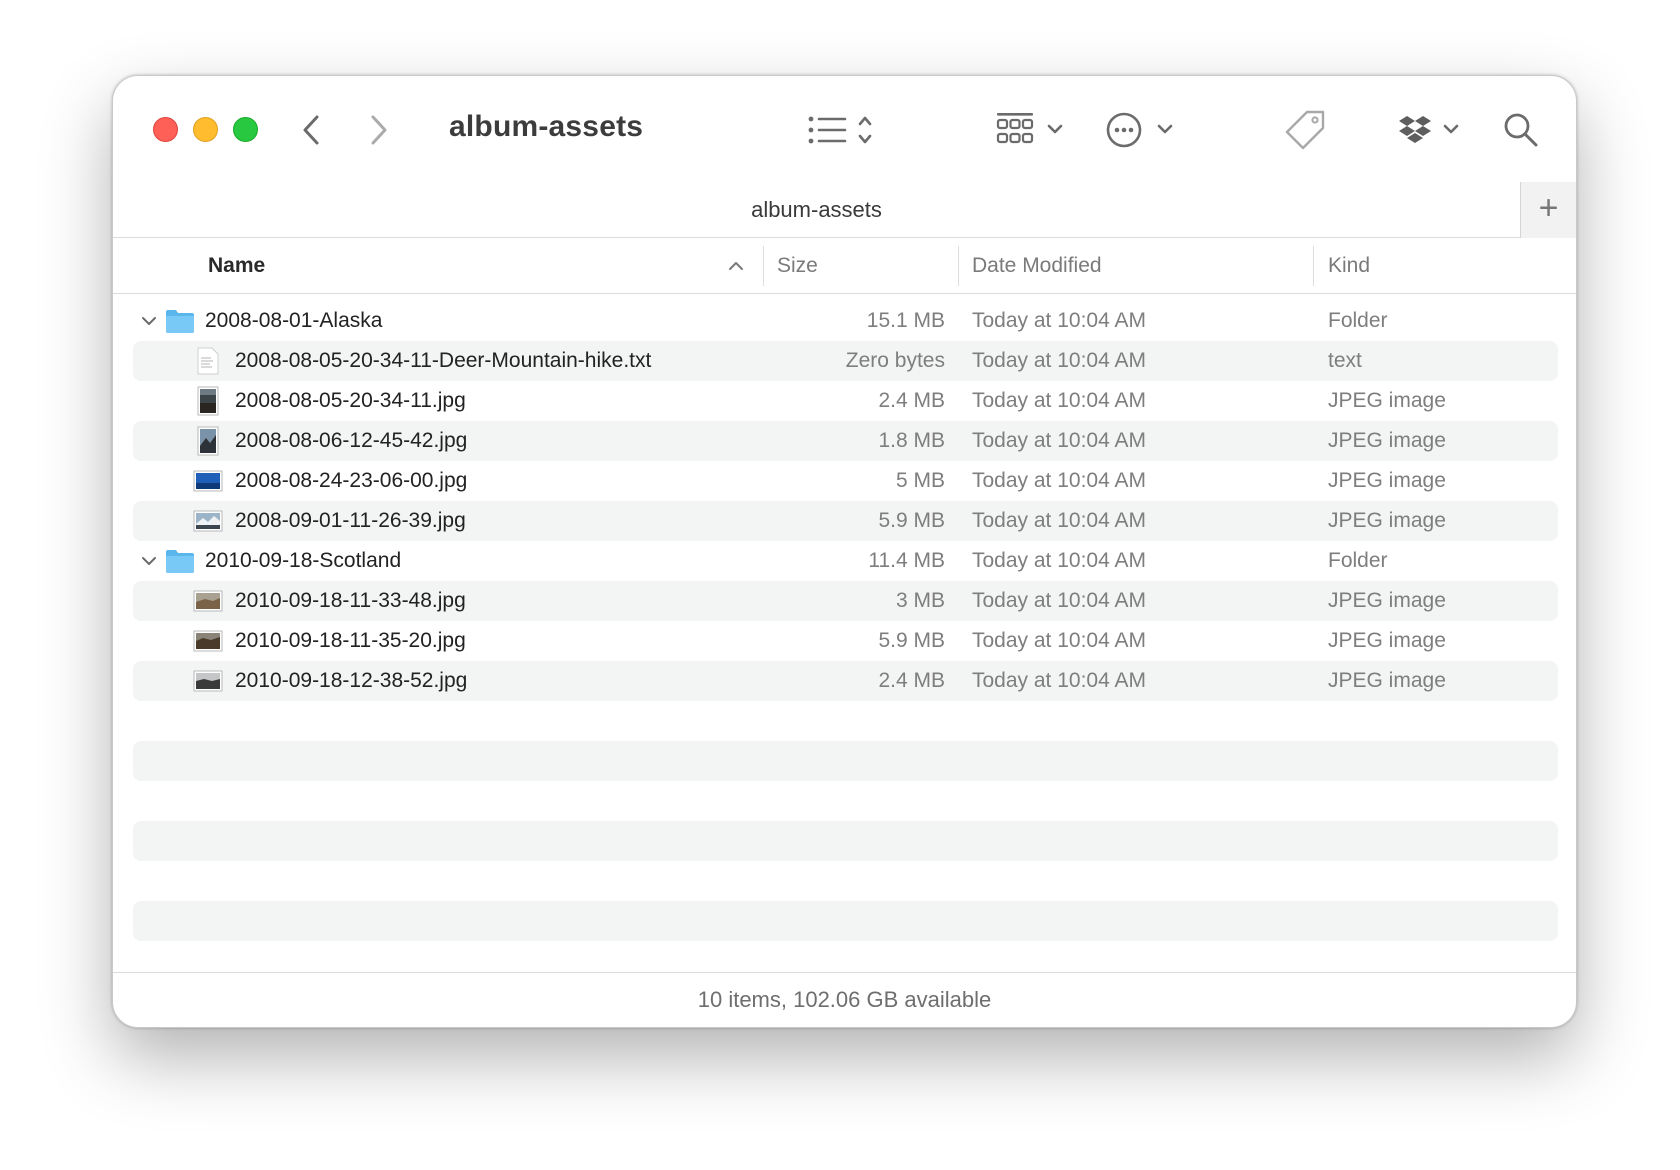  Describe the element at coordinates (844, 266) in the screenshot. I see `column-header: Name Size Date Modified Kind` at that location.